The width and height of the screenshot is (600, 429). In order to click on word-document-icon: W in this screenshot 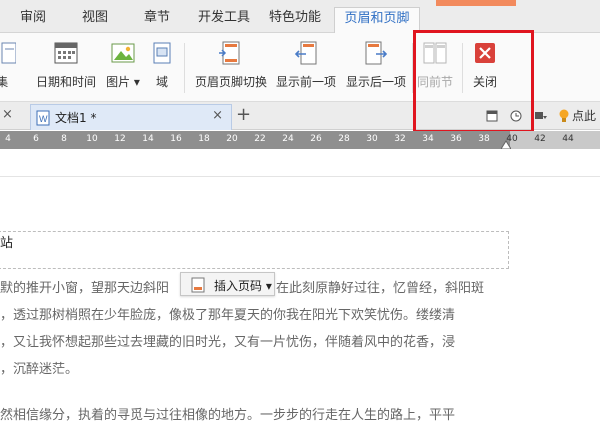, I will do `click(43, 118)`.